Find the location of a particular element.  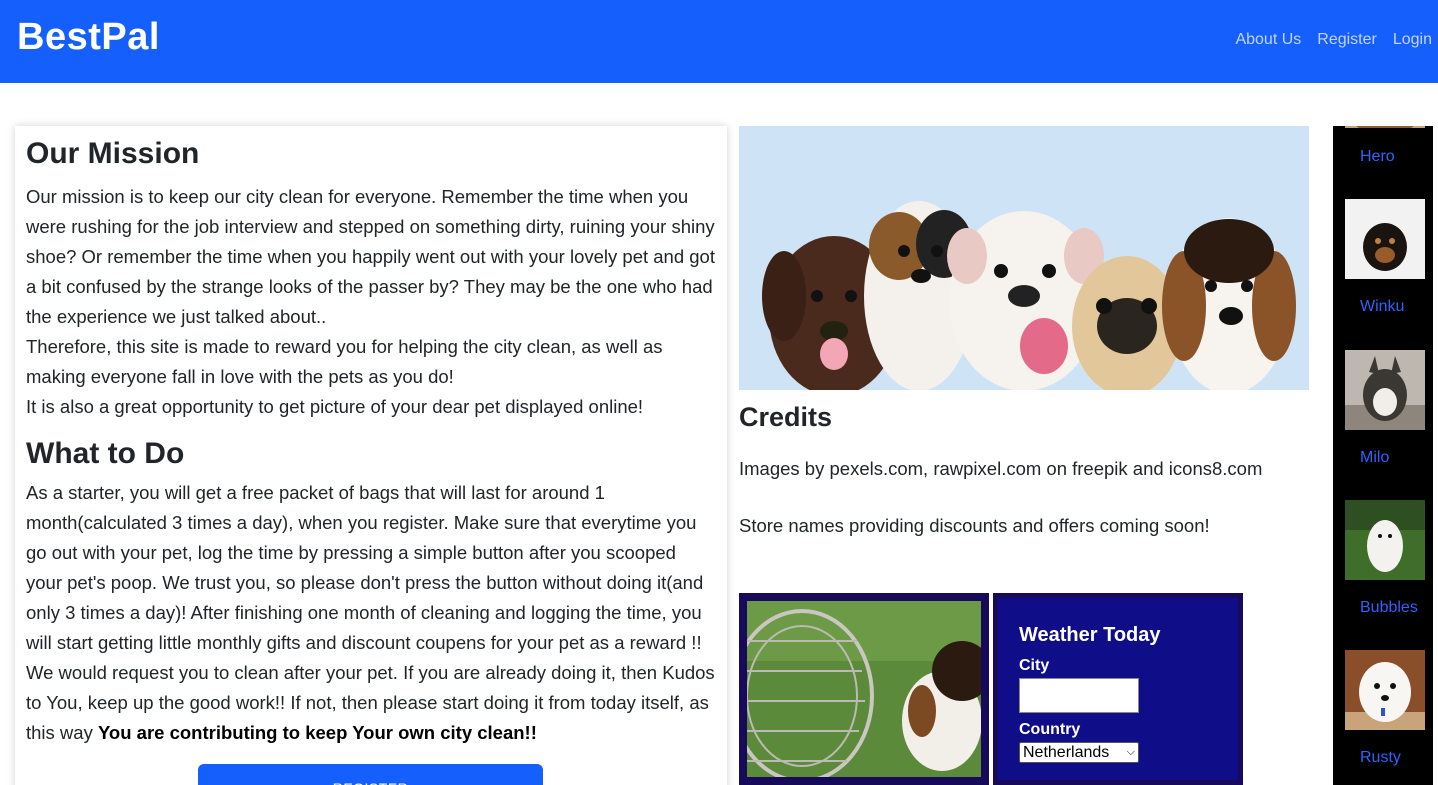

beagle-photo-frame is located at coordinates (864, 689).